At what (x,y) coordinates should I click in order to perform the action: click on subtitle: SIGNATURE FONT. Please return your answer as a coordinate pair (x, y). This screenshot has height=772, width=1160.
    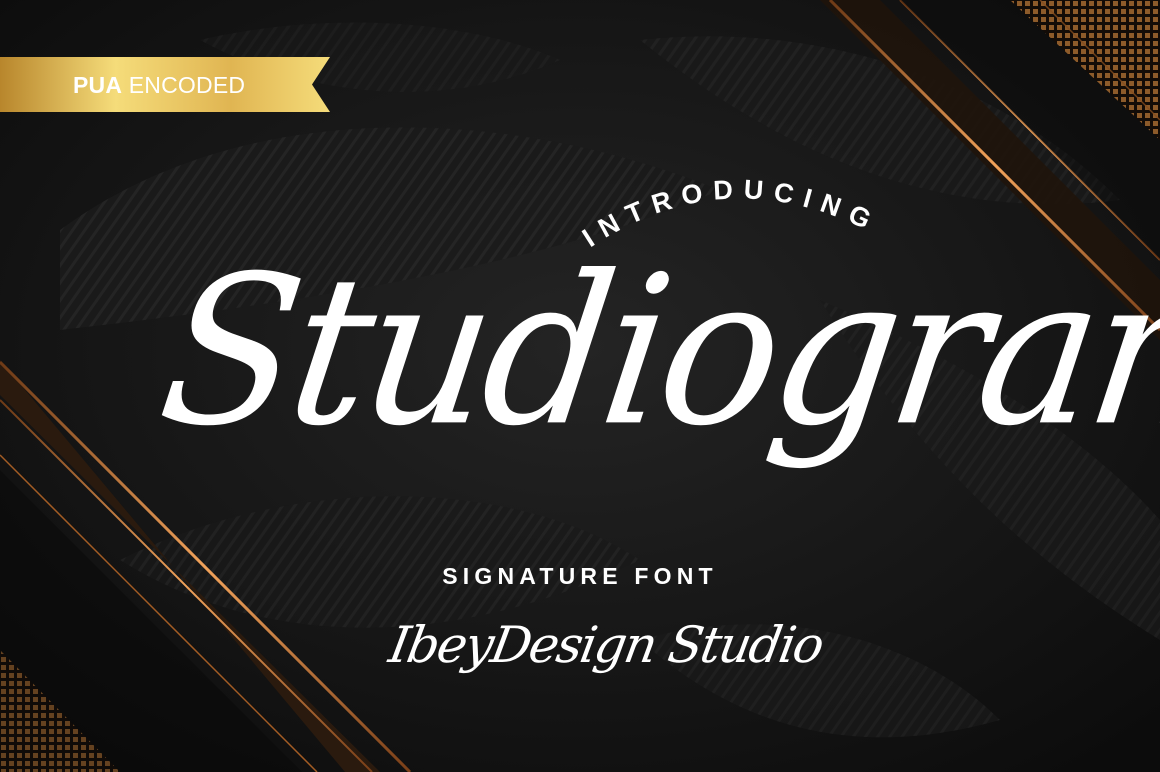
    Looking at the image, I should click on (580, 576).